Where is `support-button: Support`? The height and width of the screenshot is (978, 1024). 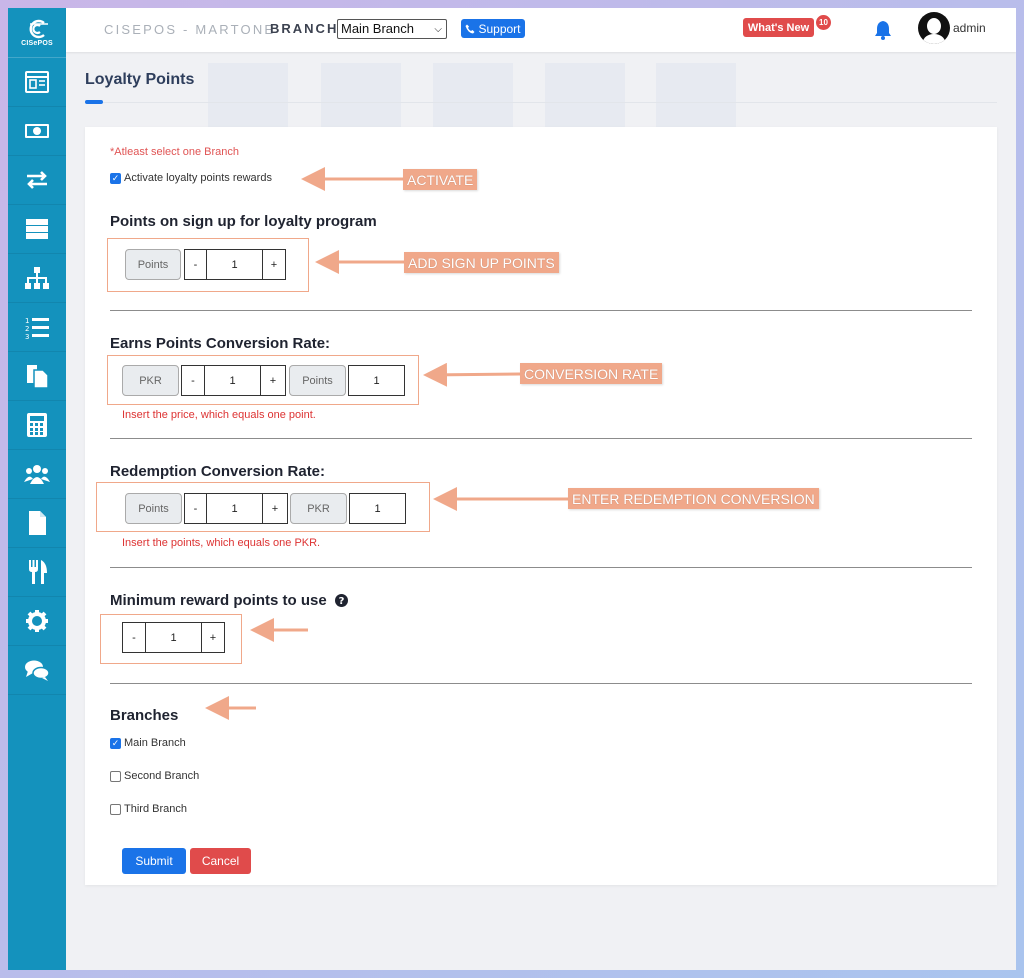 support-button: Support is located at coordinates (493, 28).